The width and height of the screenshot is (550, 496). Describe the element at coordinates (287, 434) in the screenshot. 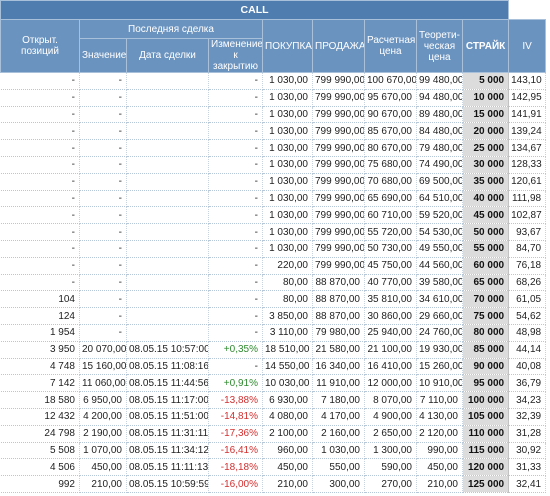

I see `buy-cell: 2 100,00` at that location.